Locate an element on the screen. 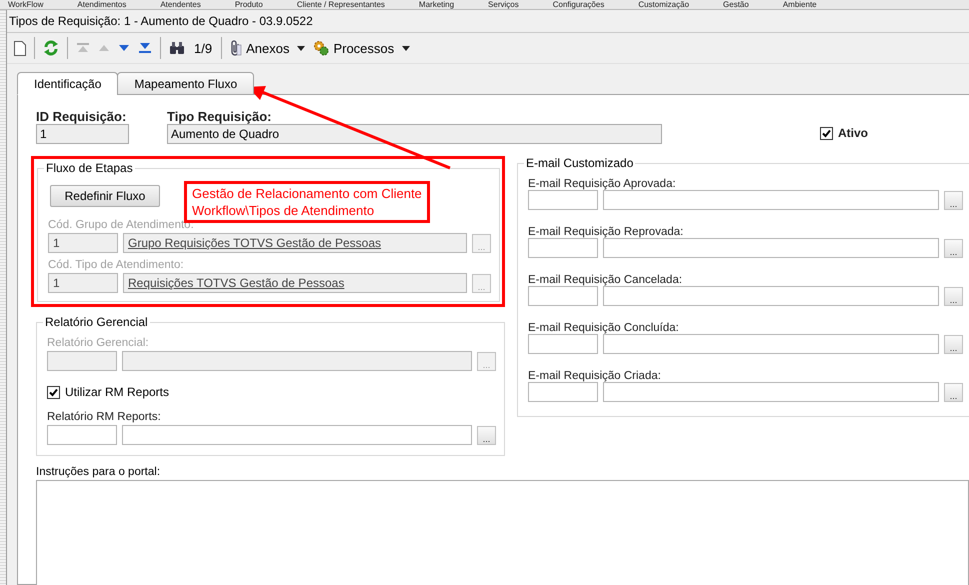 The width and height of the screenshot is (969, 585). group-title: Fluxo de Etapas is located at coordinates (89, 168).